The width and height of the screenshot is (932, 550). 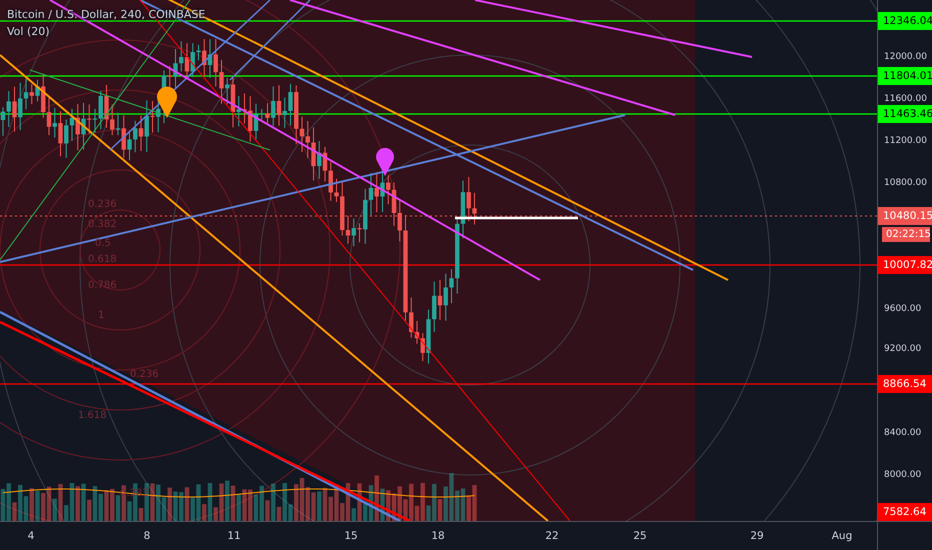 What do you see at coordinates (905, 76) in the screenshot?
I see `price-tag: 11804.01` at bounding box center [905, 76].